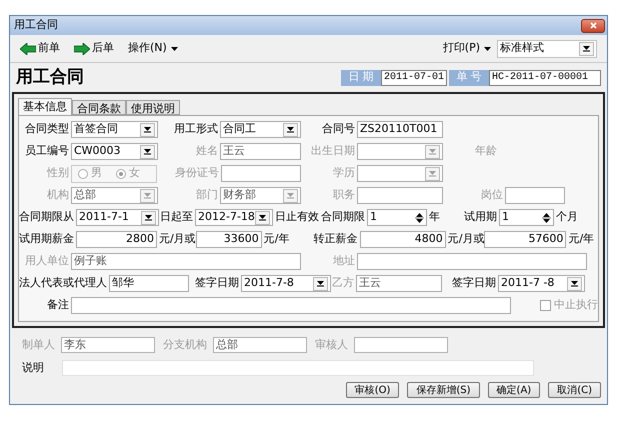 The image size is (617, 421). Describe the element at coordinates (344, 173) in the screenshot. I see `field-label: 学历` at that location.